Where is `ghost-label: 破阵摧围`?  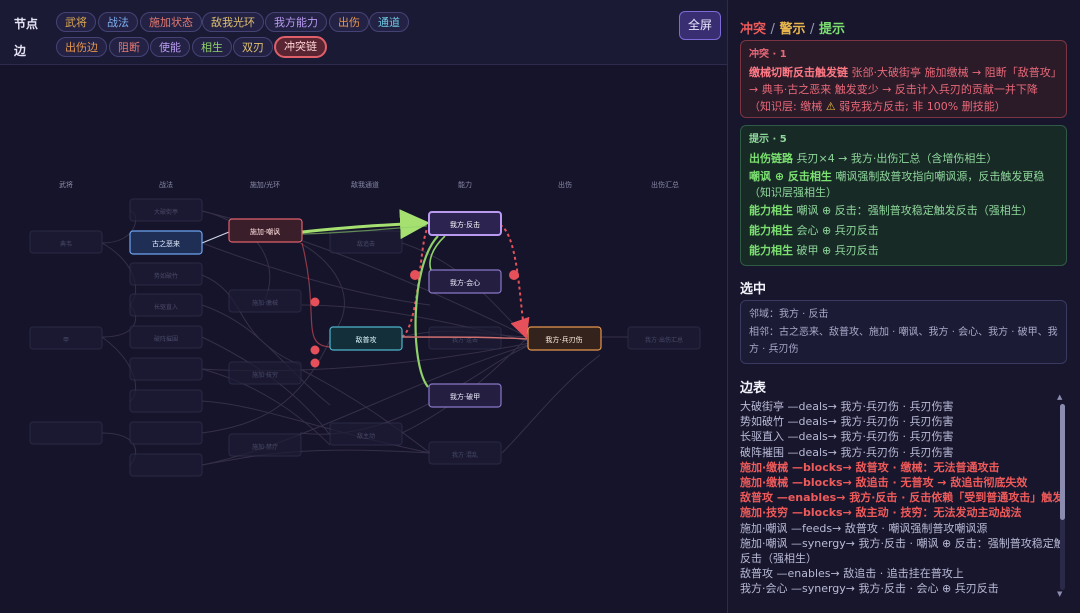 ghost-label: 破阵摧围 is located at coordinates (166, 339).